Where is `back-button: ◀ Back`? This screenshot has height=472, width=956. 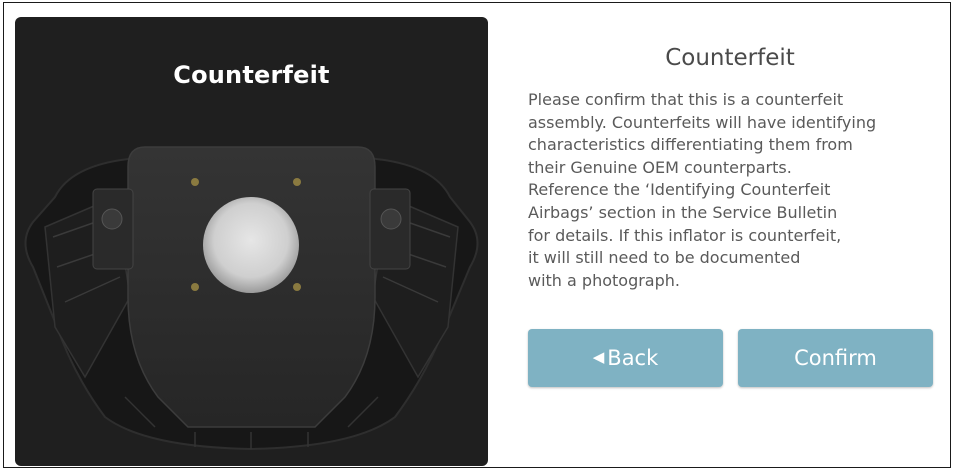
back-button: ◀ Back is located at coordinates (625, 358).